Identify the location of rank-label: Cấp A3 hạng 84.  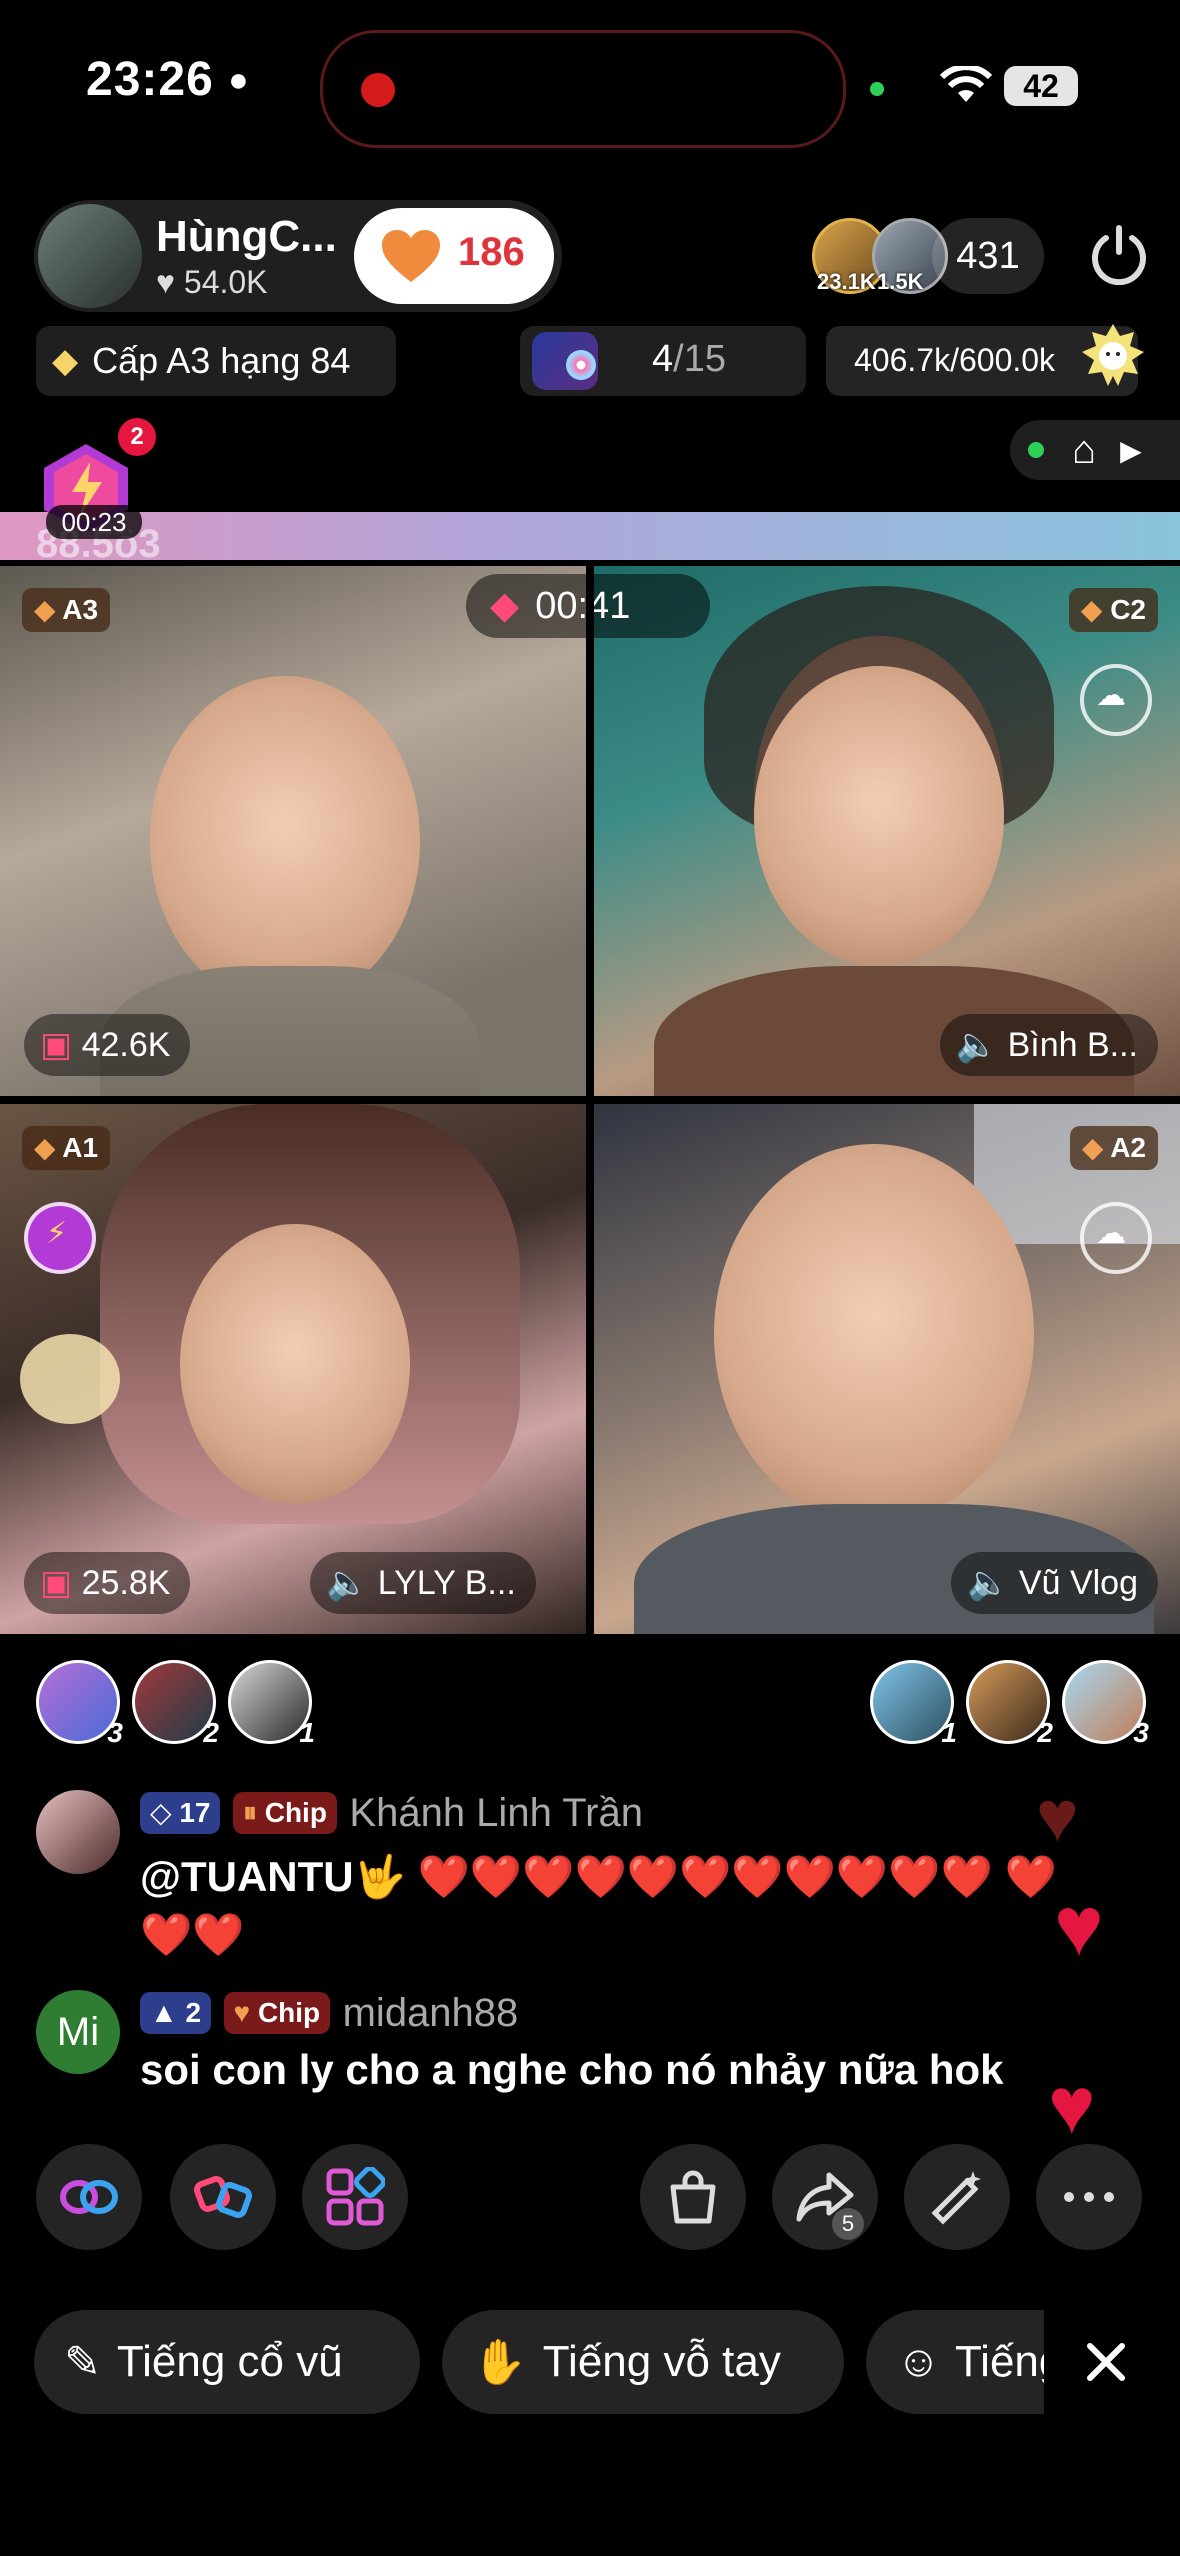
(221, 360).